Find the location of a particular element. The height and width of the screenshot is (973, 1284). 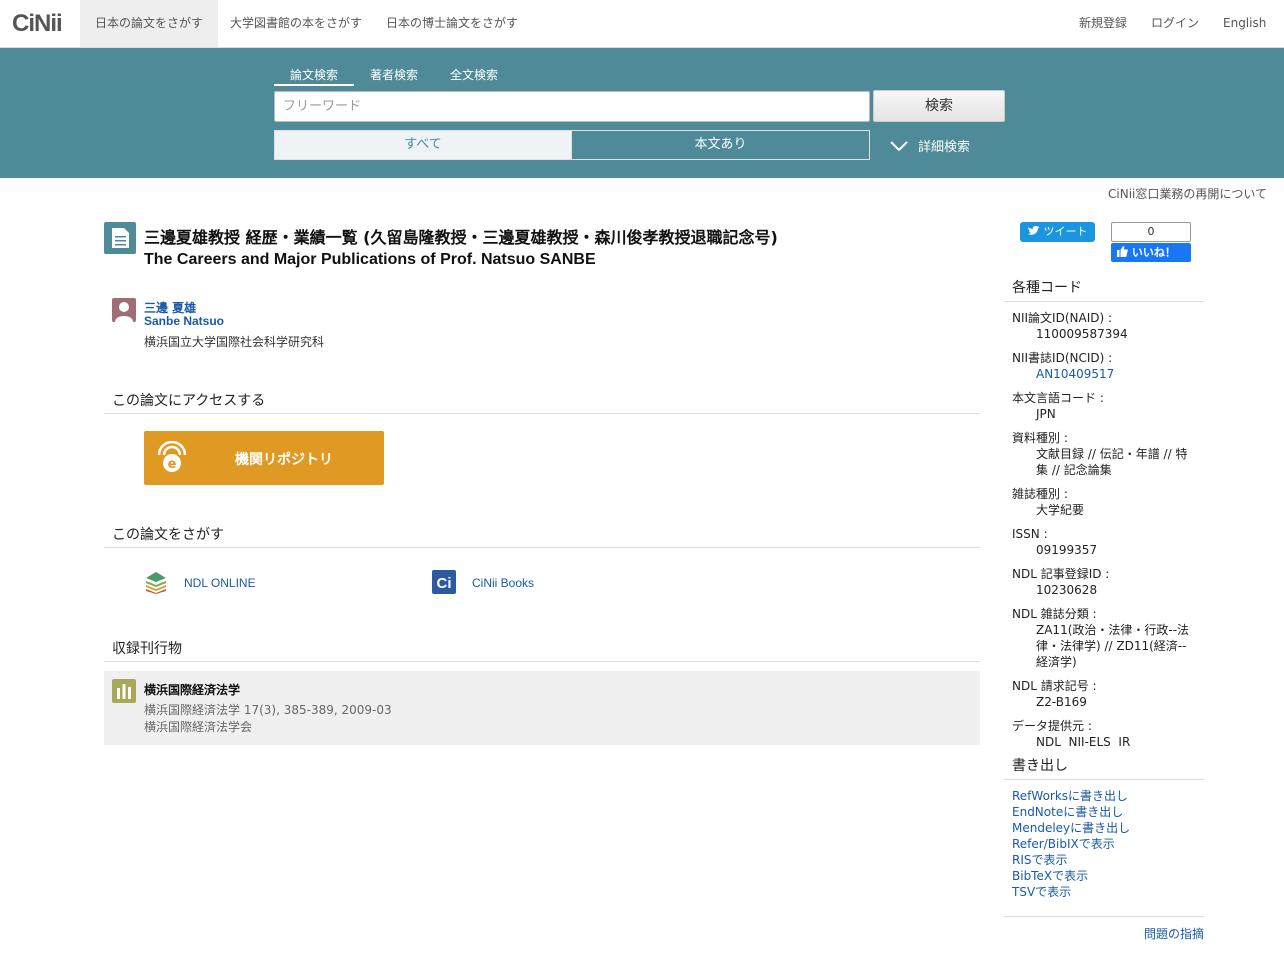

code-journal-type: 雑誌種別 : 大学紀要 is located at coordinates (1102, 502).